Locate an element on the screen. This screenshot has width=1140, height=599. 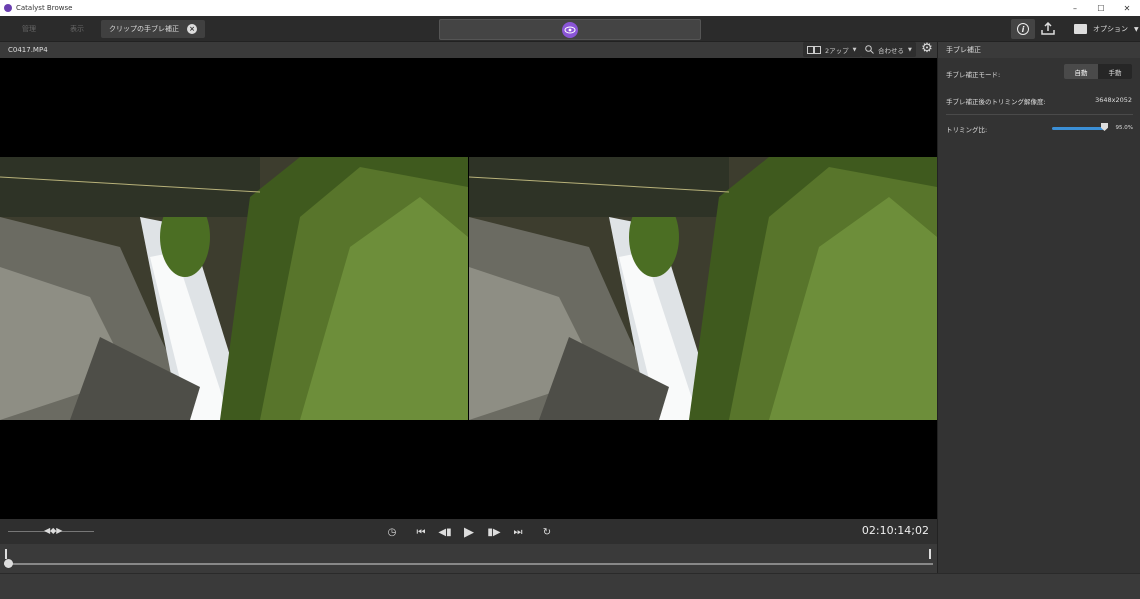
timeline-track is located at coordinates (468, 564).